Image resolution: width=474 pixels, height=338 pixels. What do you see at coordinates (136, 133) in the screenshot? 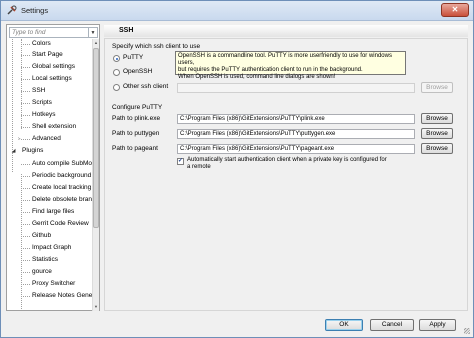
I see `puttygen-path-label: Path to puttygen` at bounding box center [136, 133].